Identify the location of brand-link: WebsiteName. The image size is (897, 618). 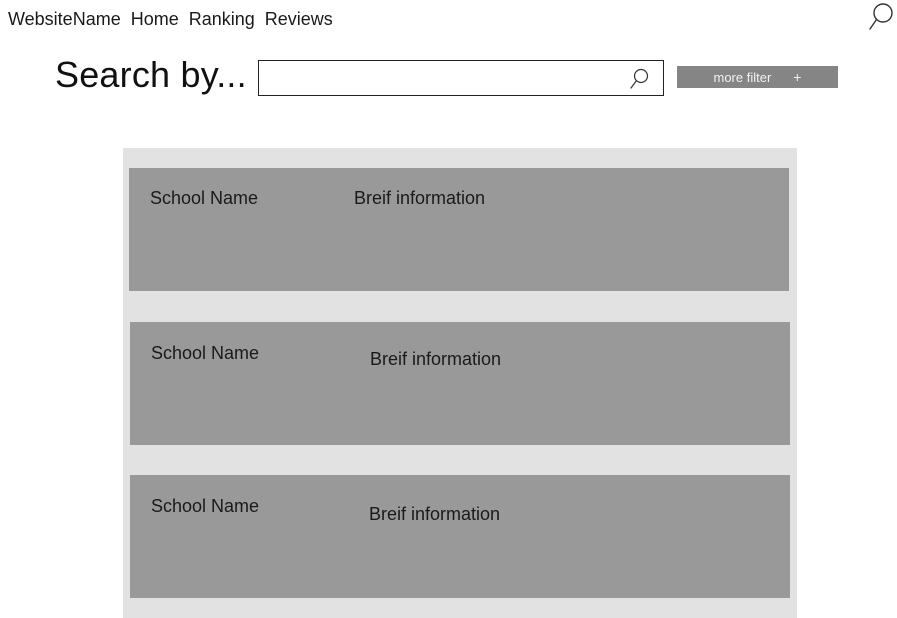
(64, 19).